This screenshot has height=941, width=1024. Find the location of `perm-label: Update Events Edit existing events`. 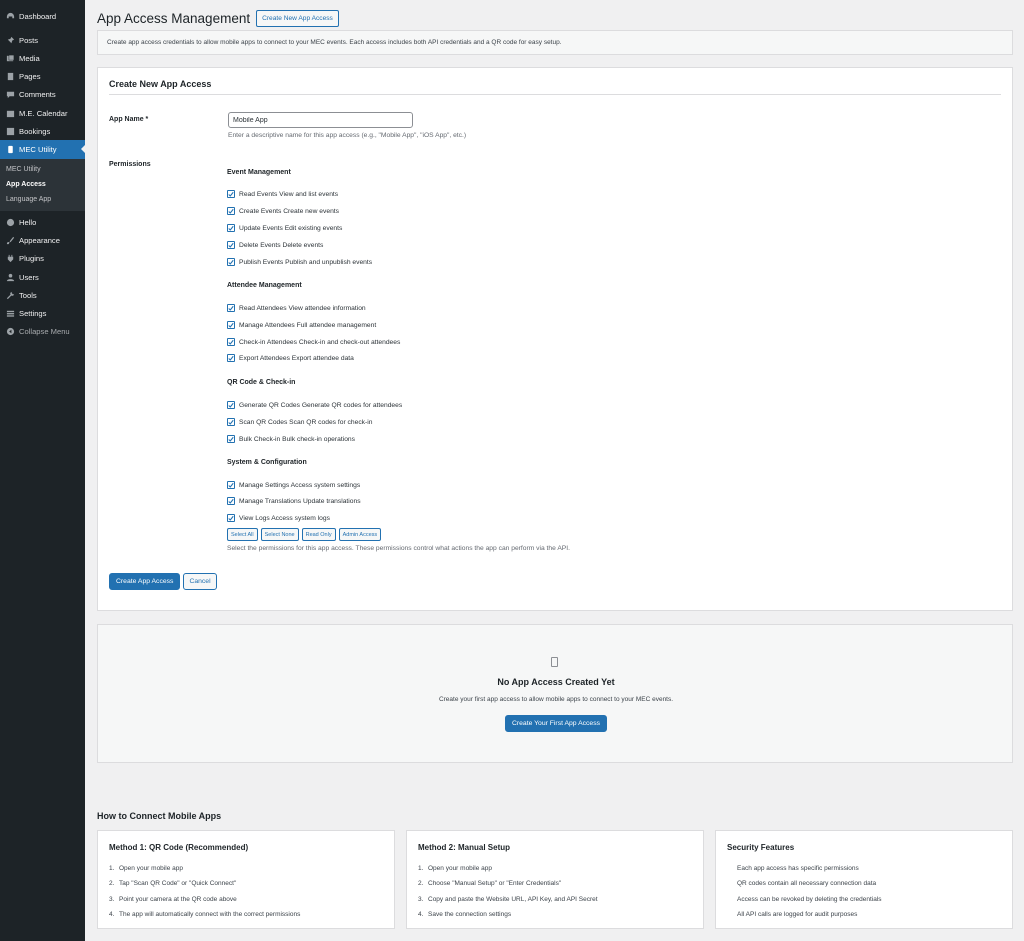

perm-label: Update Events Edit existing events is located at coordinates (291, 228).